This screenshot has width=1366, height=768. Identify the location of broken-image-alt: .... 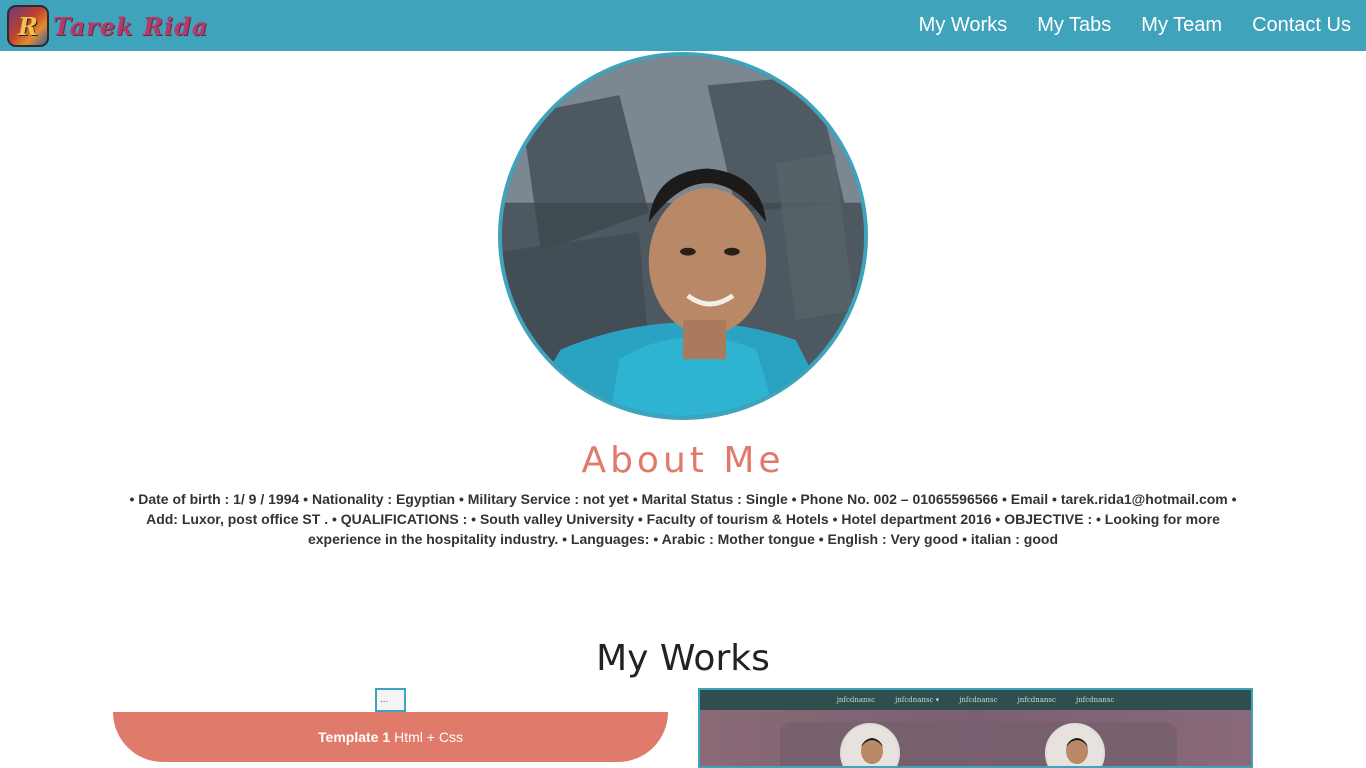
(384, 699).